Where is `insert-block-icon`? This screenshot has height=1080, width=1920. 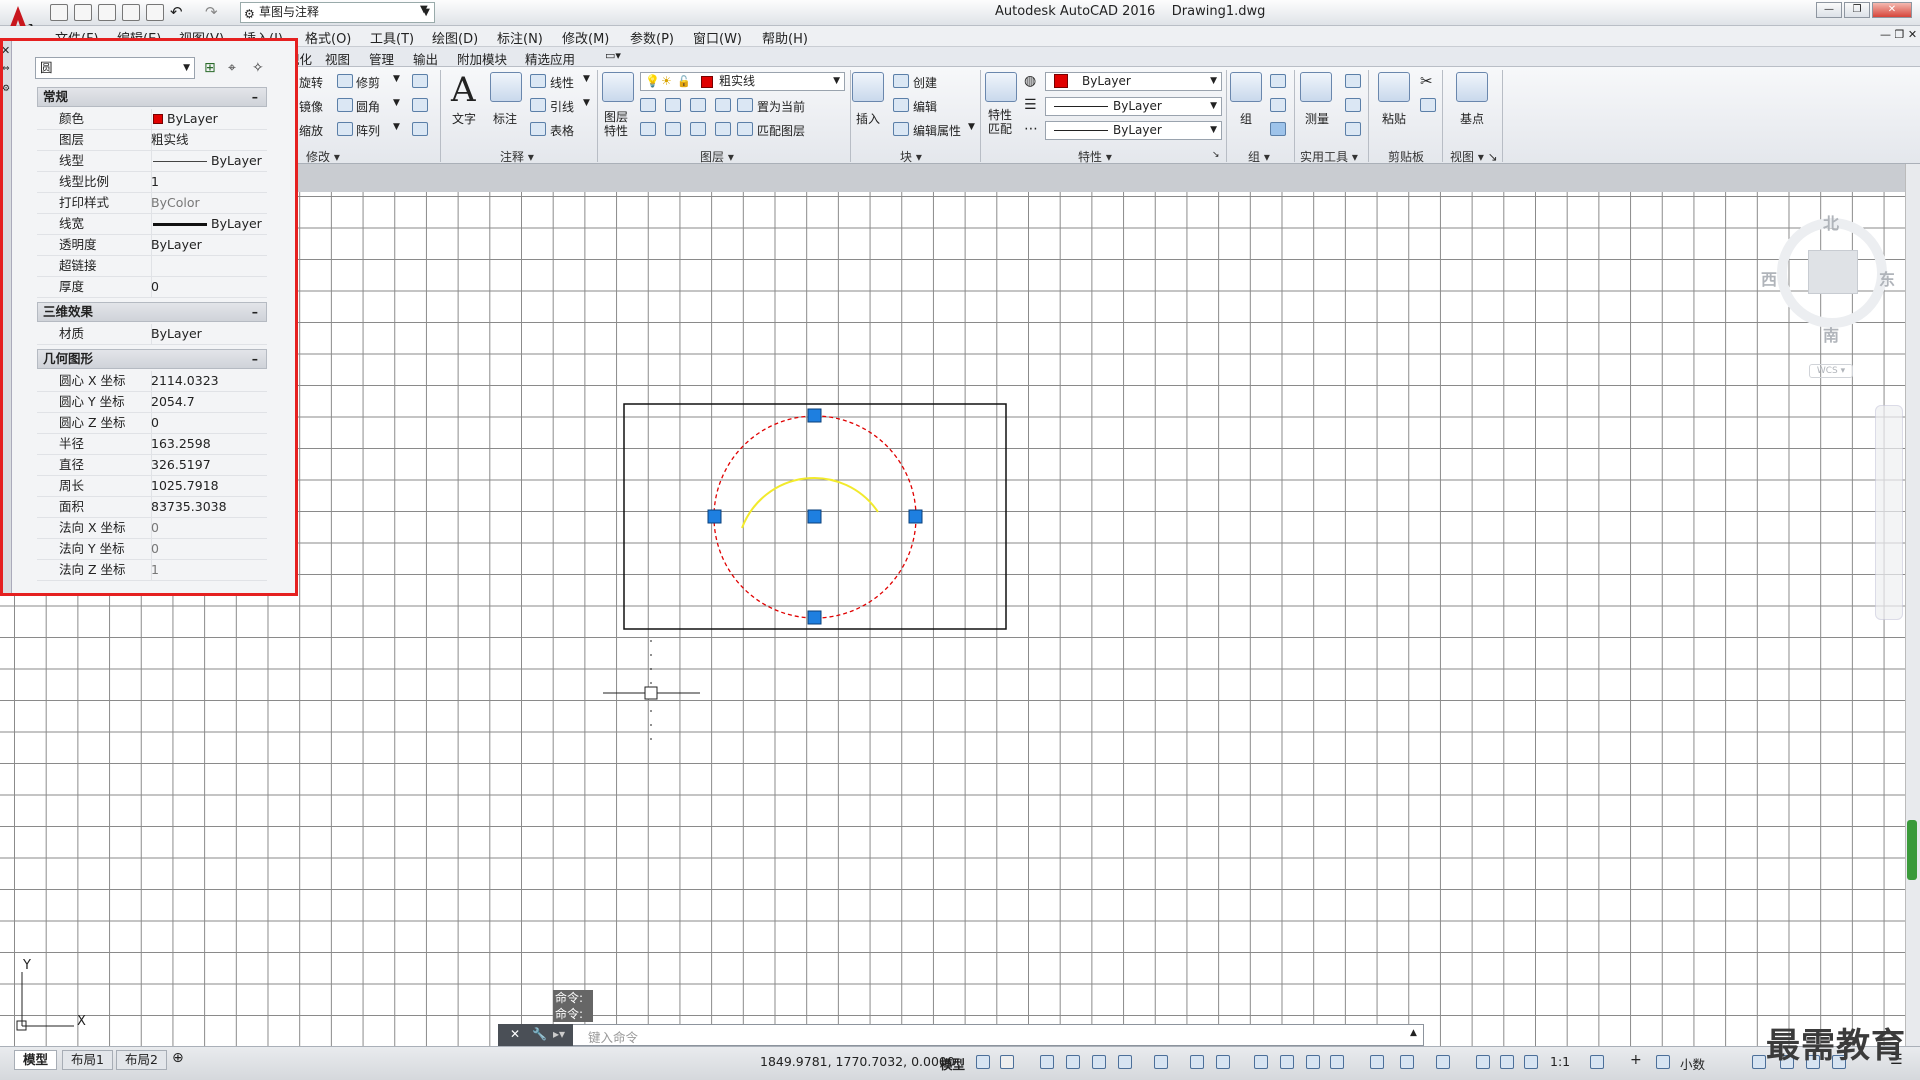
insert-block-icon is located at coordinates (868, 87).